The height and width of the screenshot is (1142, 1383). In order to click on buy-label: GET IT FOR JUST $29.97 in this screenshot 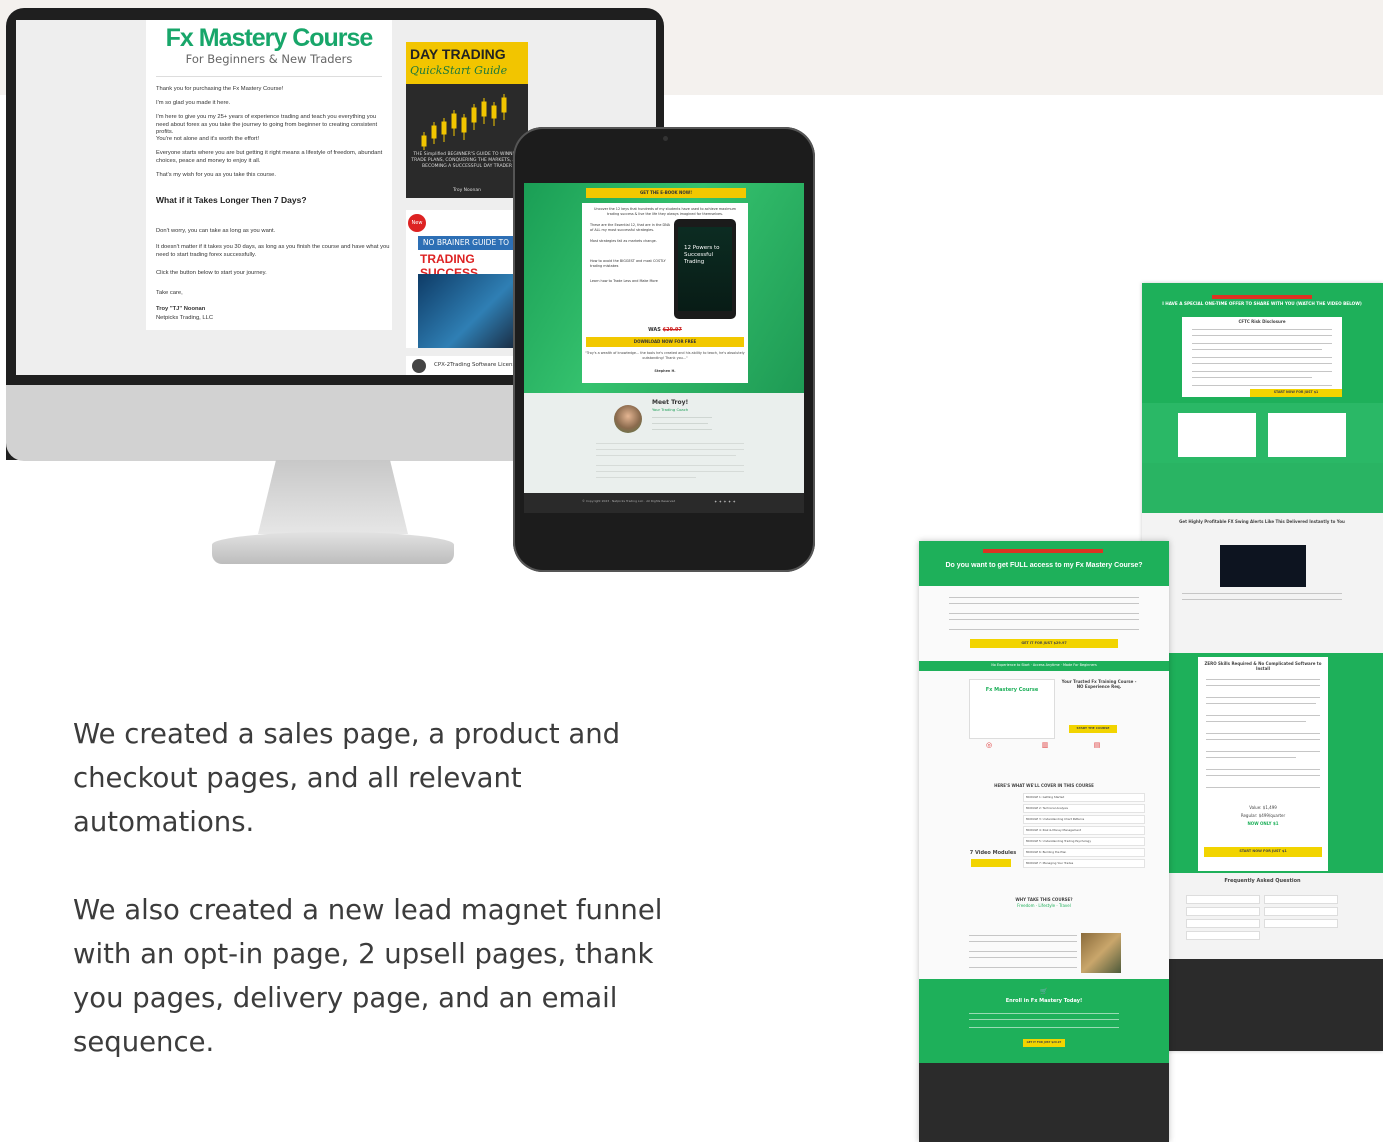, I will do `click(1044, 643)`.